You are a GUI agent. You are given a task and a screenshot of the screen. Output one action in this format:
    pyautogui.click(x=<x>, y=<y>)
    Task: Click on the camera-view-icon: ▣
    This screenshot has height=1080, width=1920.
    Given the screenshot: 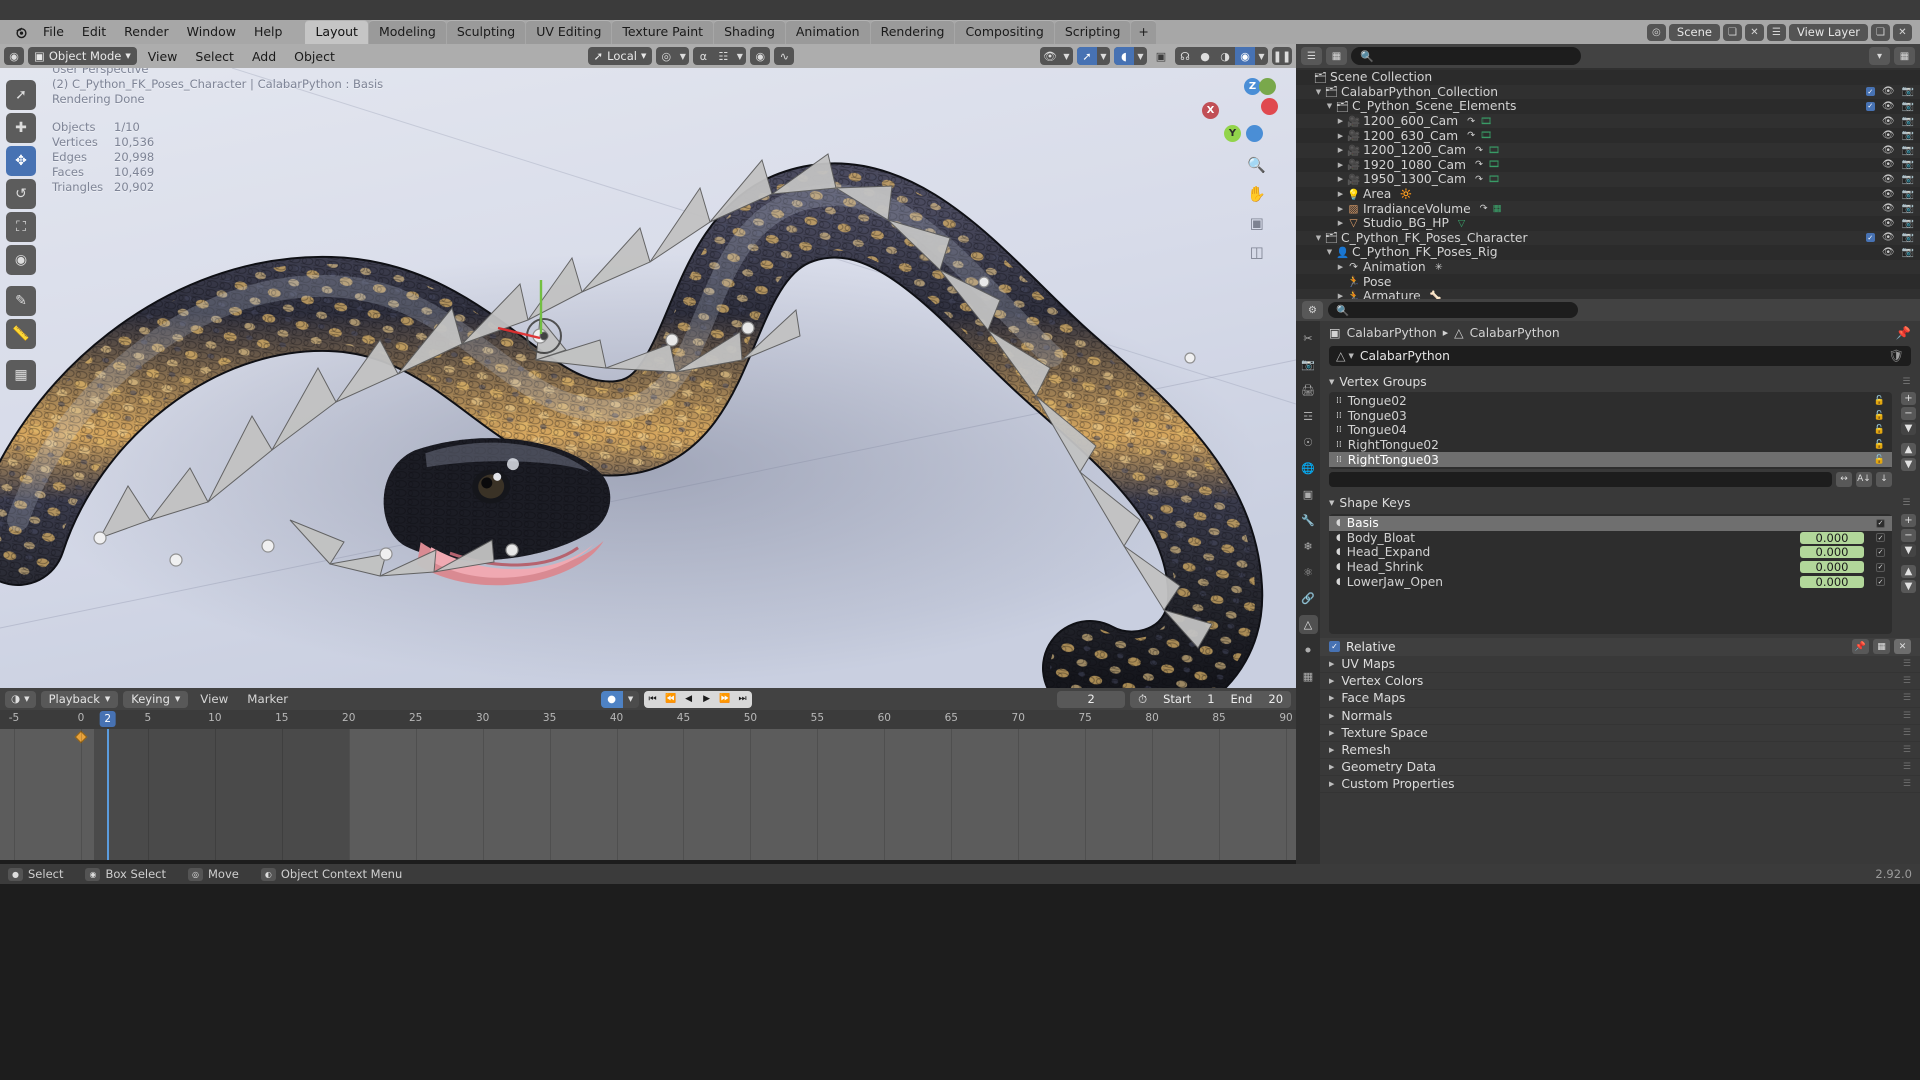 What is the action you would take?
    pyautogui.click(x=1257, y=223)
    